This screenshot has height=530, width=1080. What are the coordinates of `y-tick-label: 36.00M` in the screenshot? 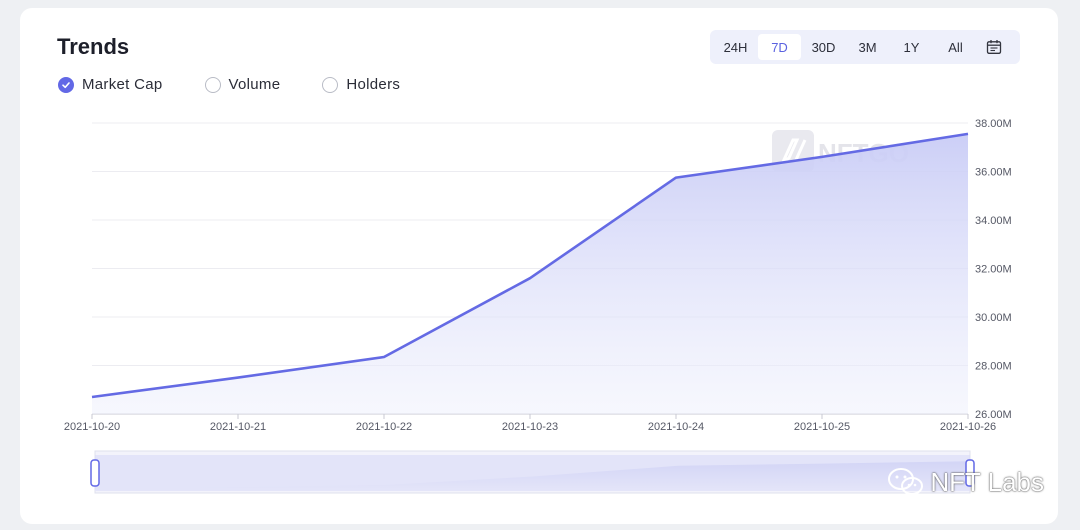 It's located at (993, 173).